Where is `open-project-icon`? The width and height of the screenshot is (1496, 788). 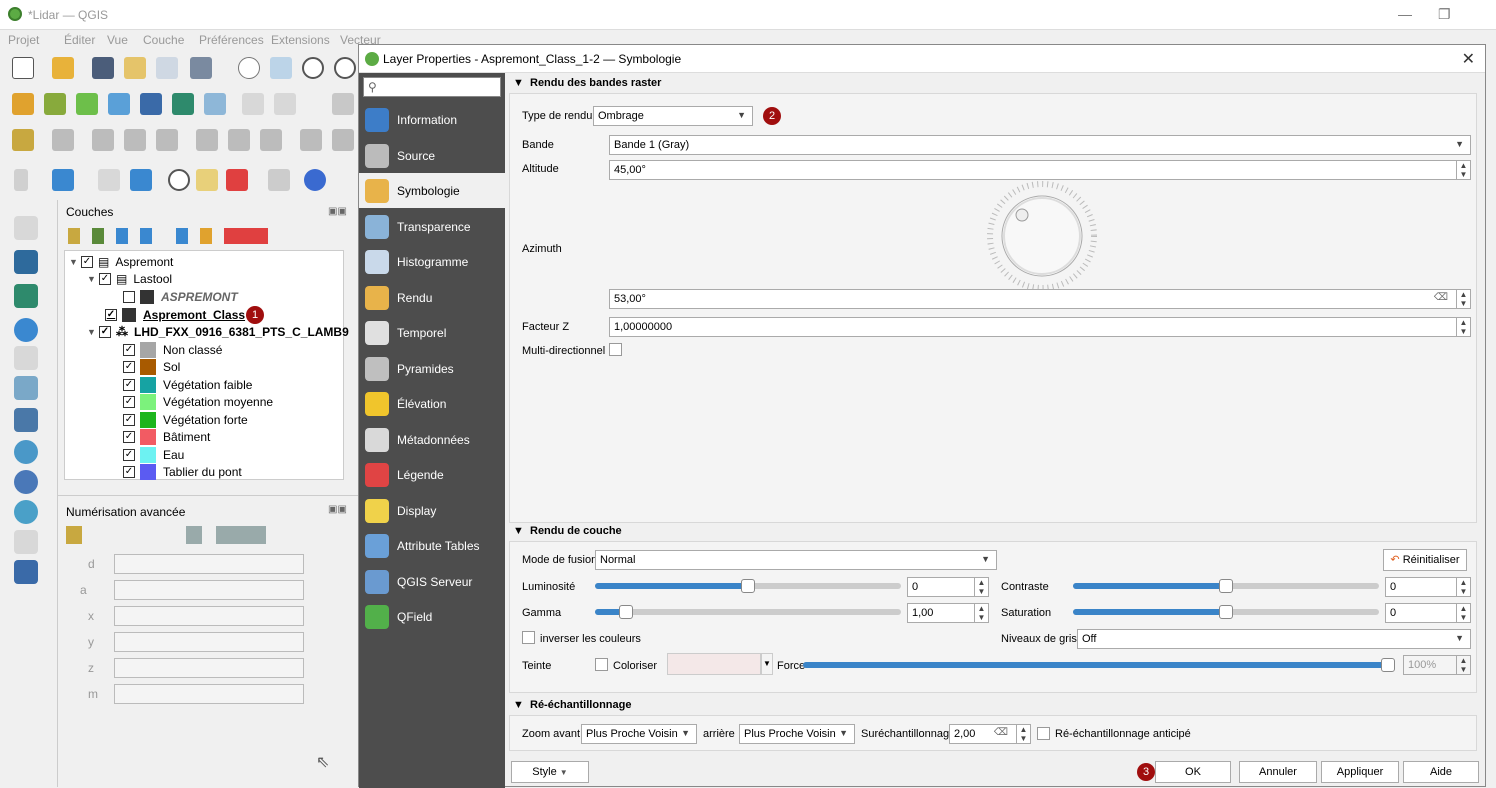 open-project-icon is located at coordinates (63, 68).